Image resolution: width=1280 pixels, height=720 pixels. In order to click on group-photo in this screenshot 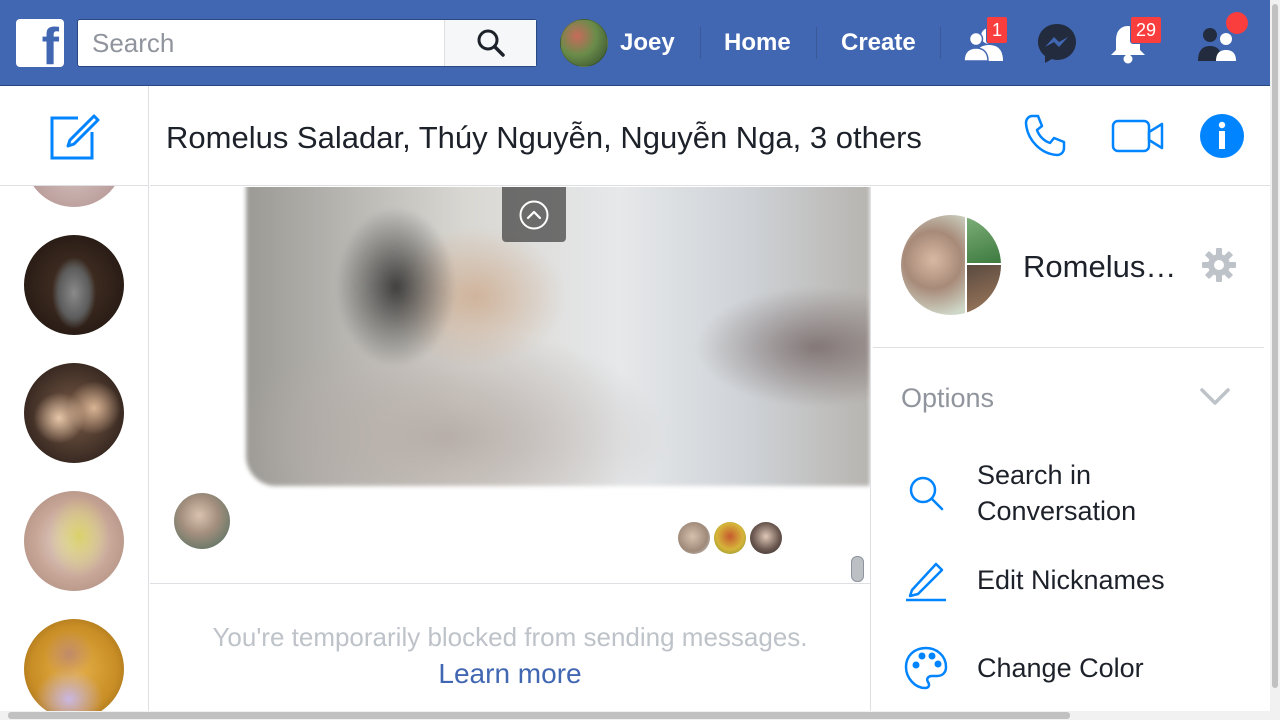, I will do `click(951, 265)`.